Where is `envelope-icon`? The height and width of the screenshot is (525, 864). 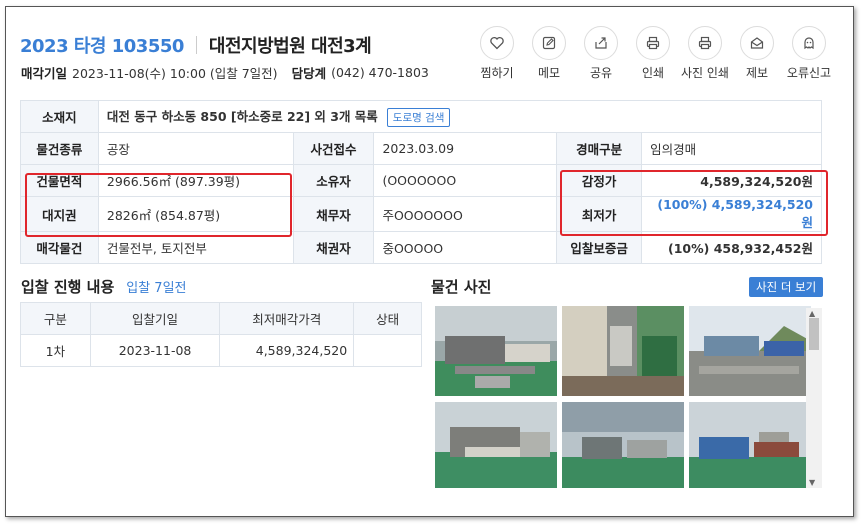 envelope-icon is located at coordinates (757, 43).